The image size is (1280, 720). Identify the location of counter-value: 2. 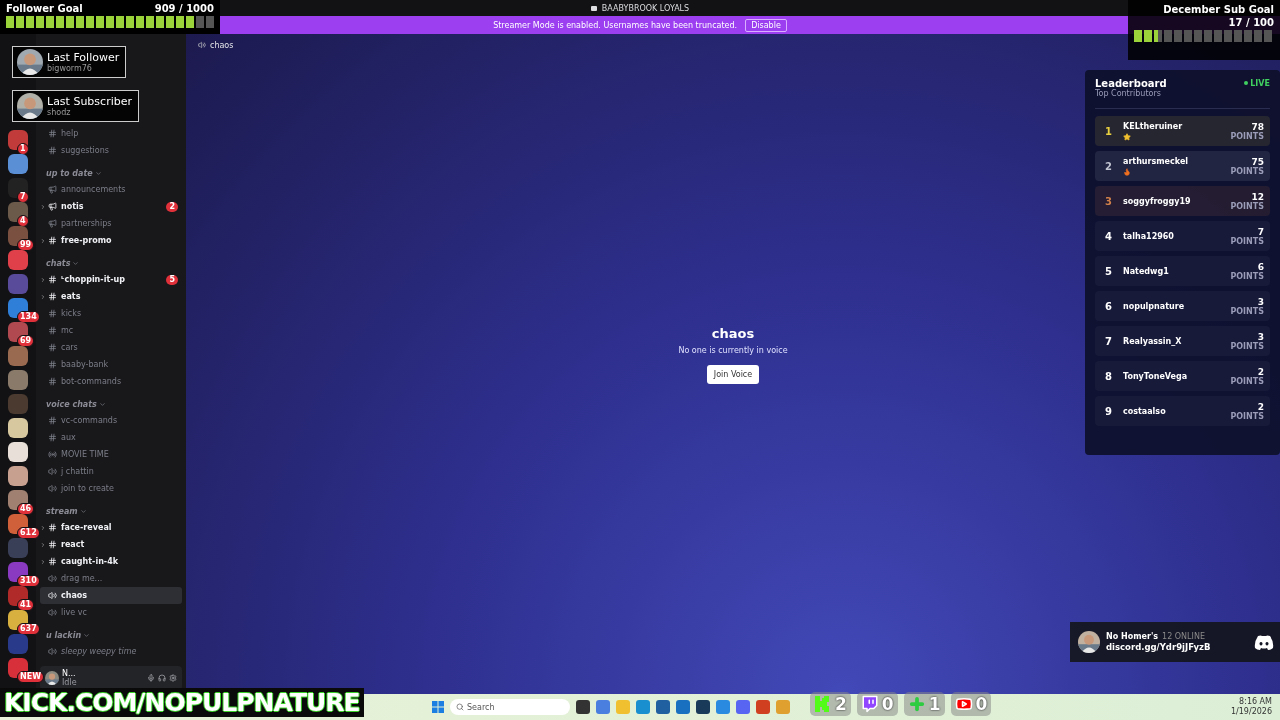
(841, 704).